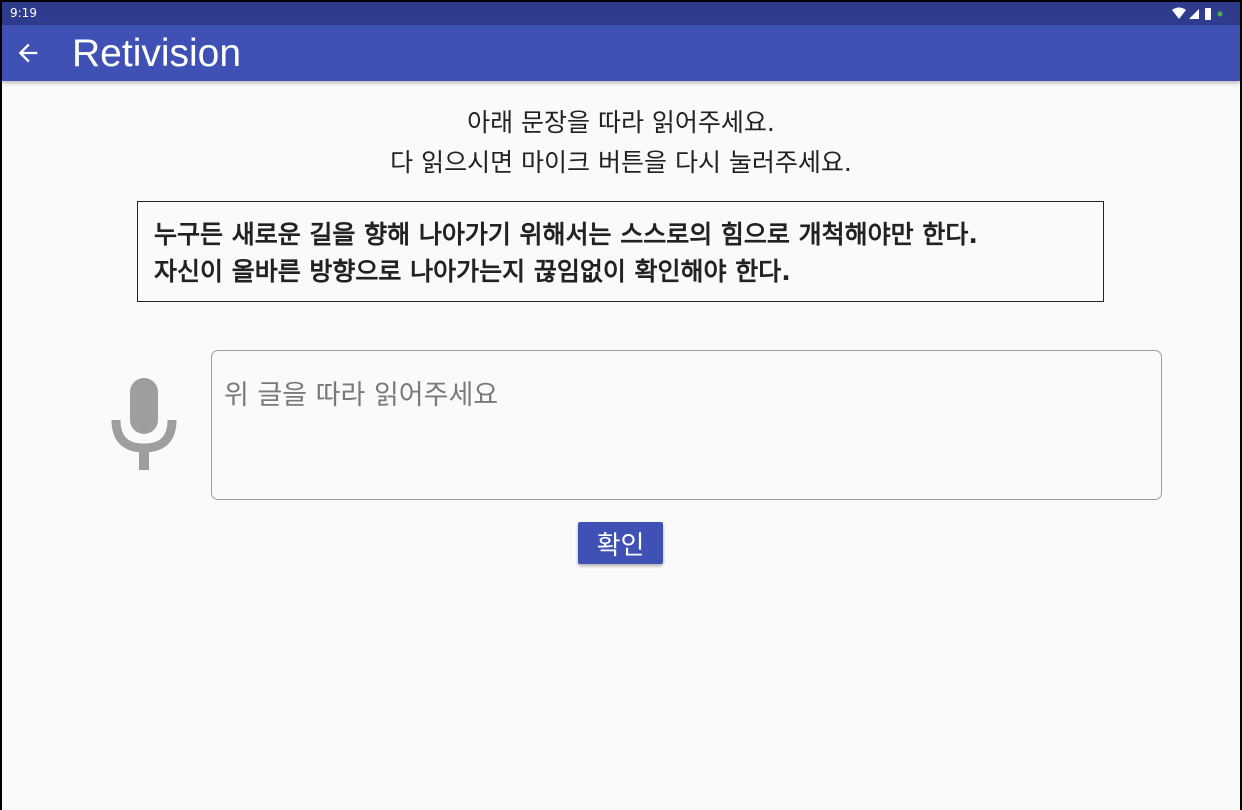 This screenshot has height=810, width=1242. I want to click on mic-button, so click(144, 424).